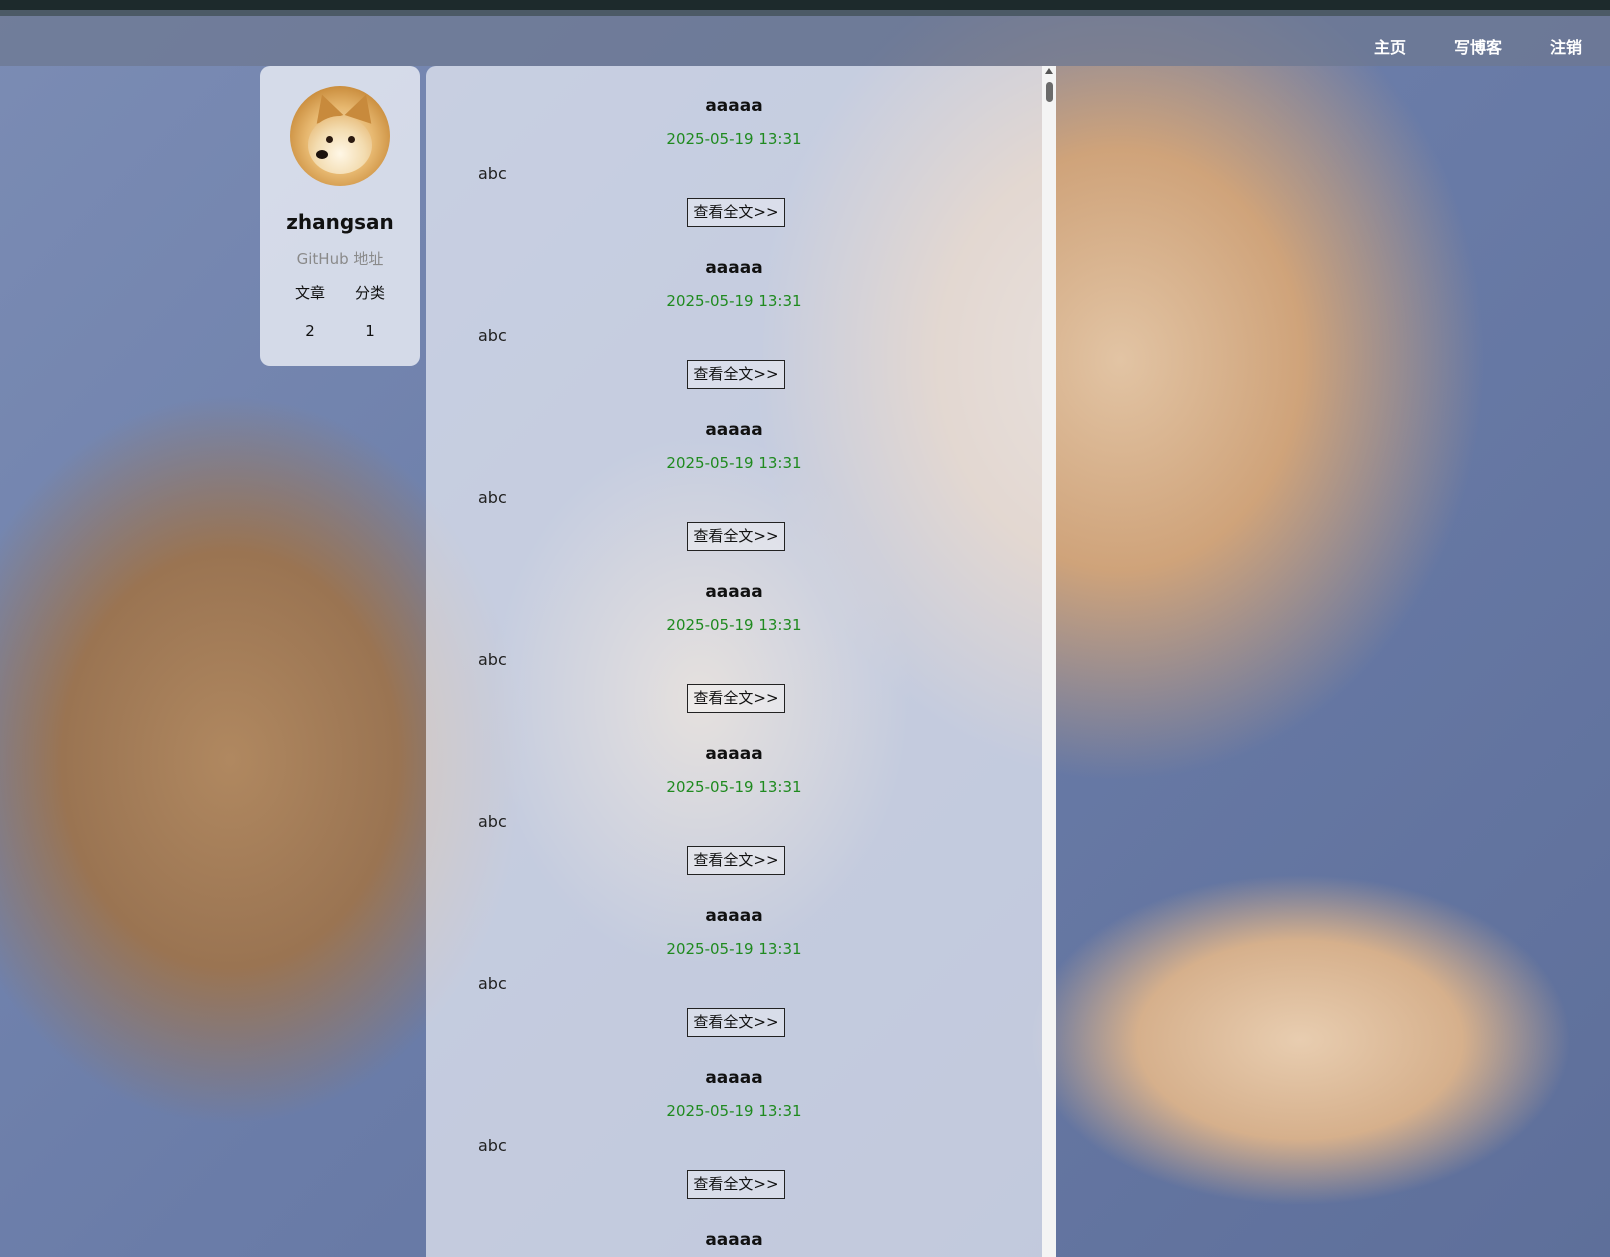 The height and width of the screenshot is (1257, 1610). Describe the element at coordinates (1049, 92) in the screenshot. I see `scroll-thumb` at that location.